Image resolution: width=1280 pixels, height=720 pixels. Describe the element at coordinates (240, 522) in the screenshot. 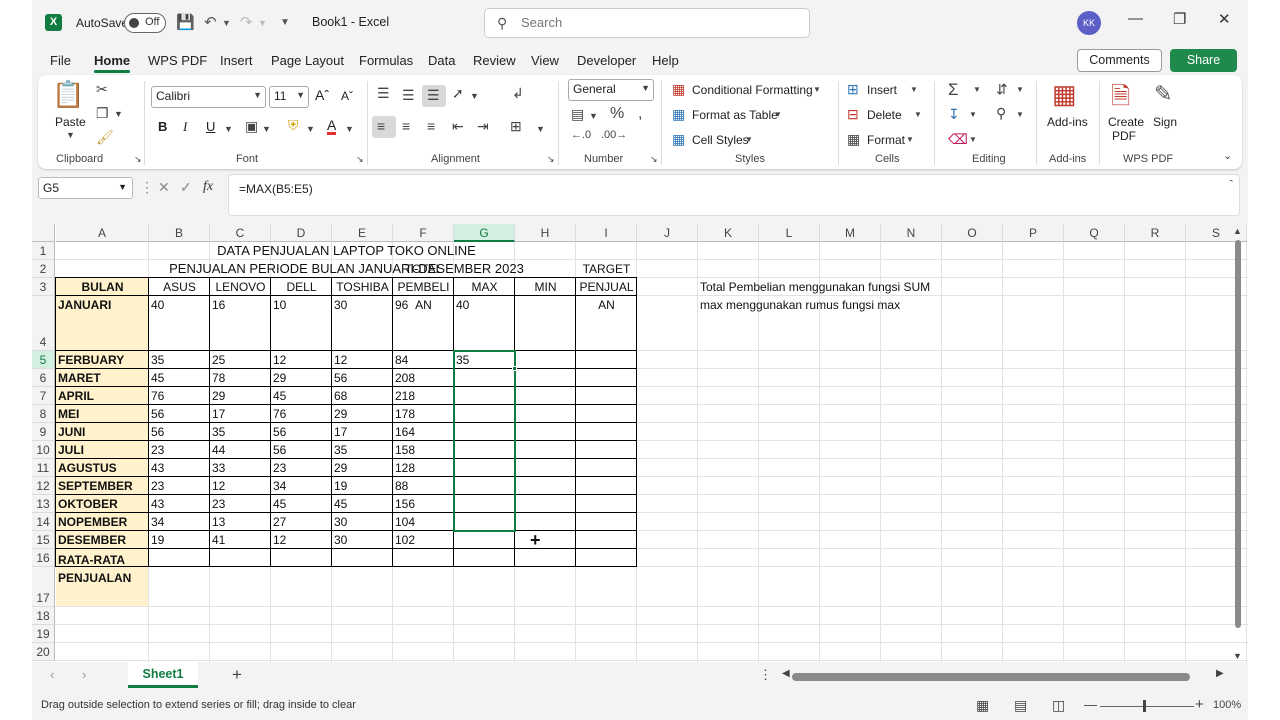

I see `data-cell: 13` at that location.